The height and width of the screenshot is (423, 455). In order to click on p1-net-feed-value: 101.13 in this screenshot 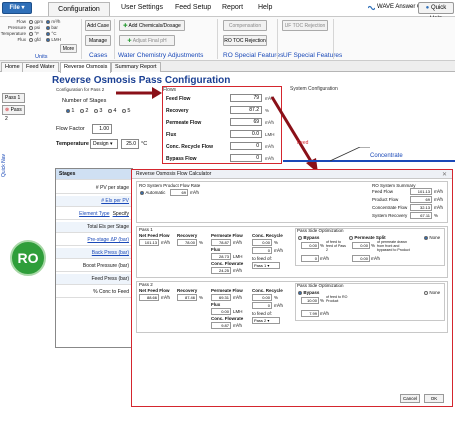, I will do `click(149, 242)`.